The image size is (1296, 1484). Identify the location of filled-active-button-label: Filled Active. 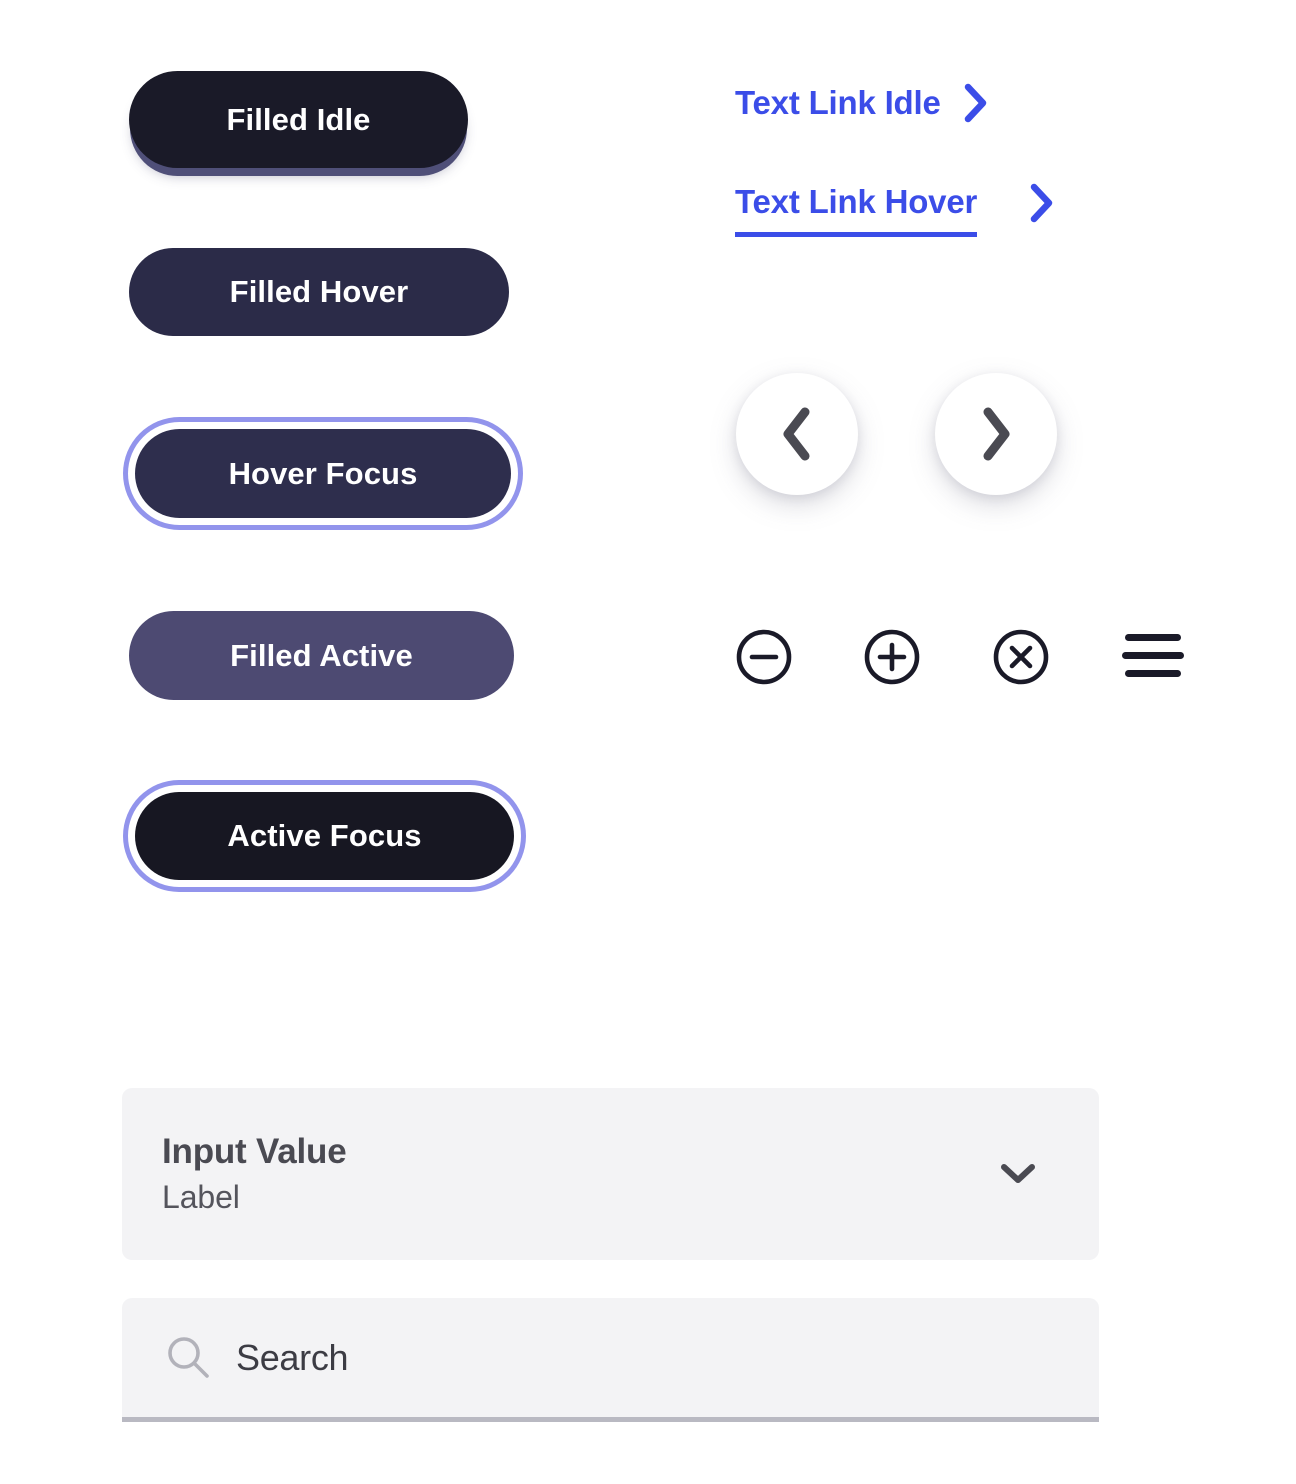
(321, 655).